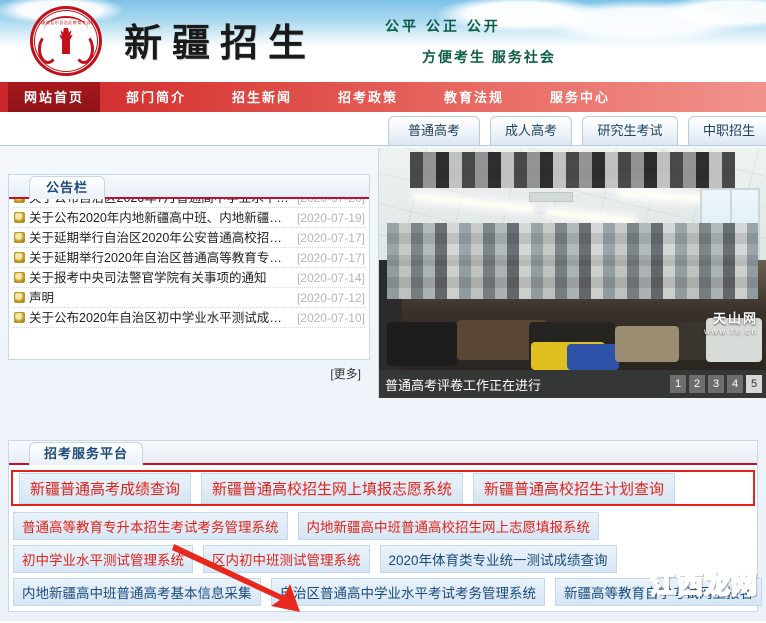 Image resolution: width=766 pixels, height=623 pixels. What do you see at coordinates (103, 558) in the screenshot?
I see `service-link: 初中学业水平测试管理系统` at bounding box center [103, 558].